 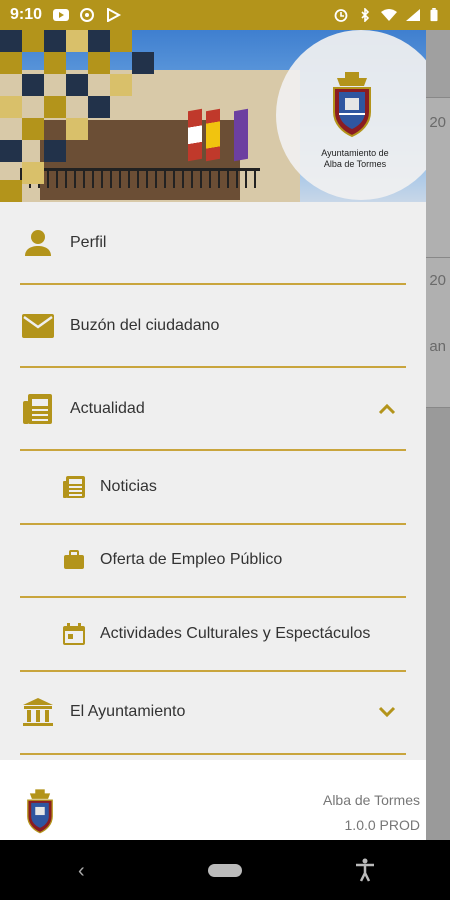 I want to click on at-icon, so click(x=87, y=15).